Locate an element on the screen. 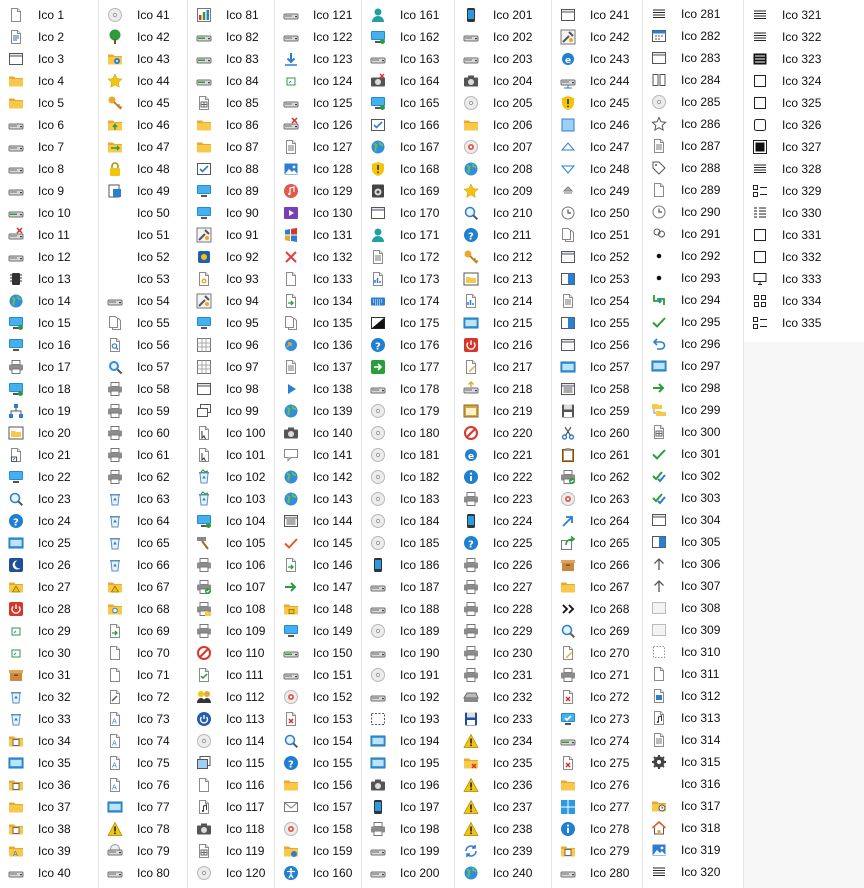 The width and height of the screenshot is (864, 888). icon-list-item: Ico 14 is located at coordinates (49, 301).